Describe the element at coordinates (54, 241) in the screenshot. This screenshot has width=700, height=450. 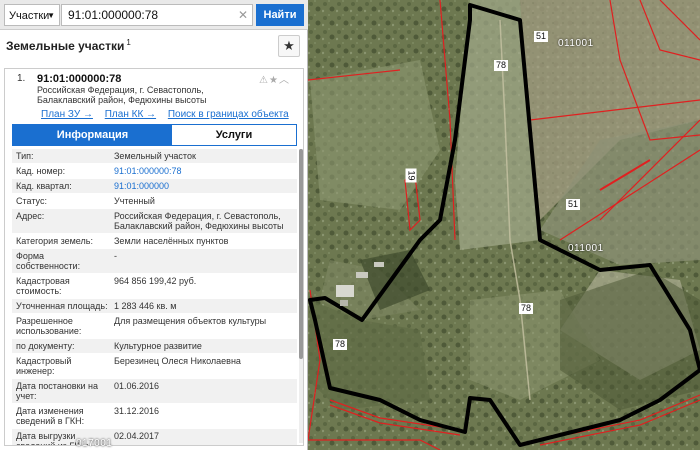
I see `prop-key: Категория земель:` at that location.